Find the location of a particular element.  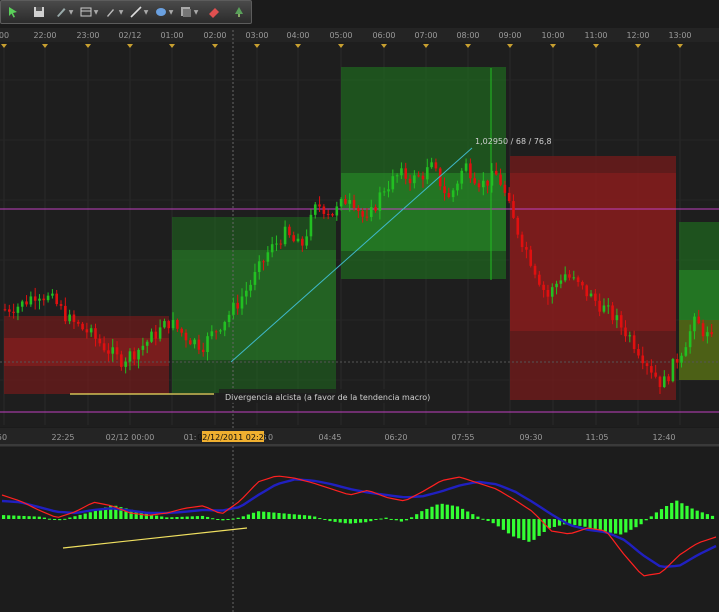

top-axis-tick-label: 06:00 is located at coordinates (383, 35).